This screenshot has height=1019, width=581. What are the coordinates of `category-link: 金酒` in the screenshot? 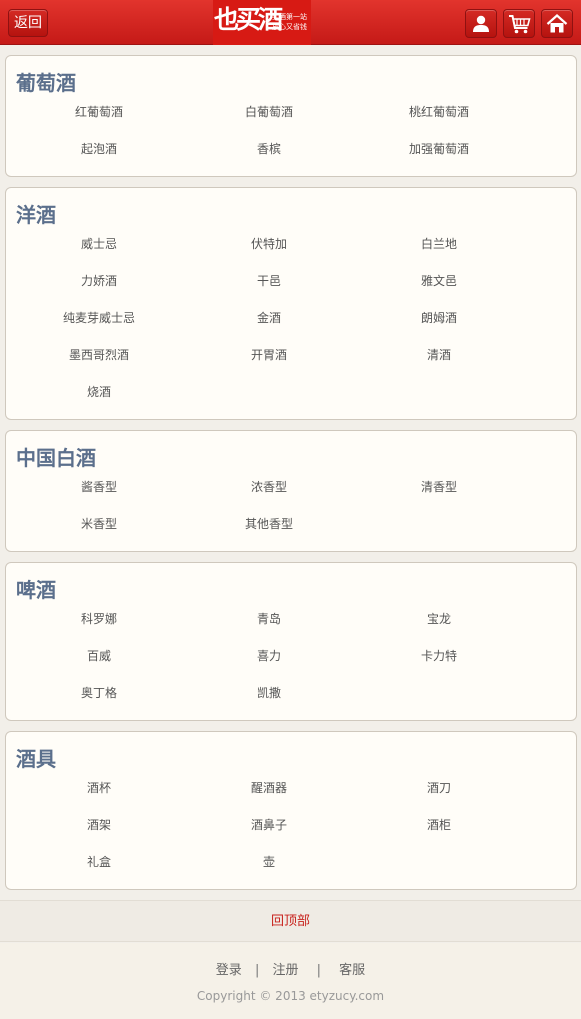 It's located at (269, 317).